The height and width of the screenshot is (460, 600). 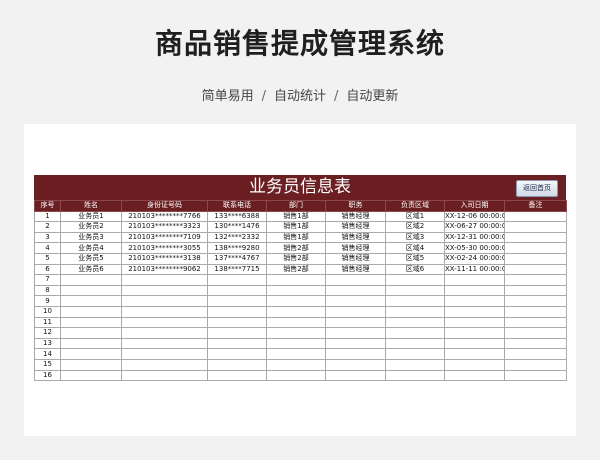 I want to click on cell-index: 13, so click(x=47, y=343).